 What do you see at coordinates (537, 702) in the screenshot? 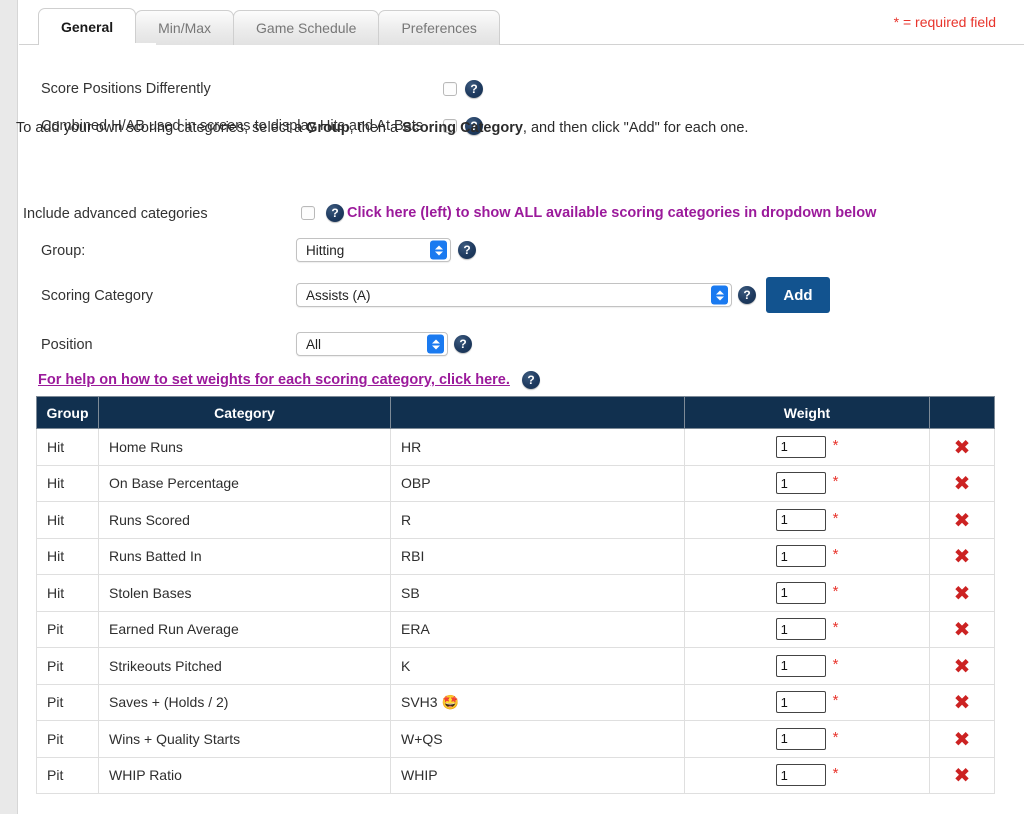
I see `cell-abbreviation: SVH3 🤩` at bounding box center [537, 702].